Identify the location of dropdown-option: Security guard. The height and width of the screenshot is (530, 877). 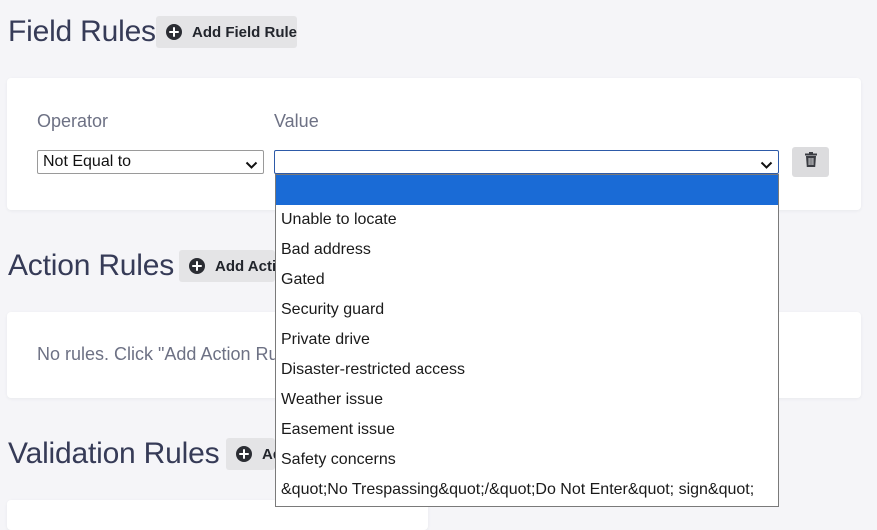
(527, 310).